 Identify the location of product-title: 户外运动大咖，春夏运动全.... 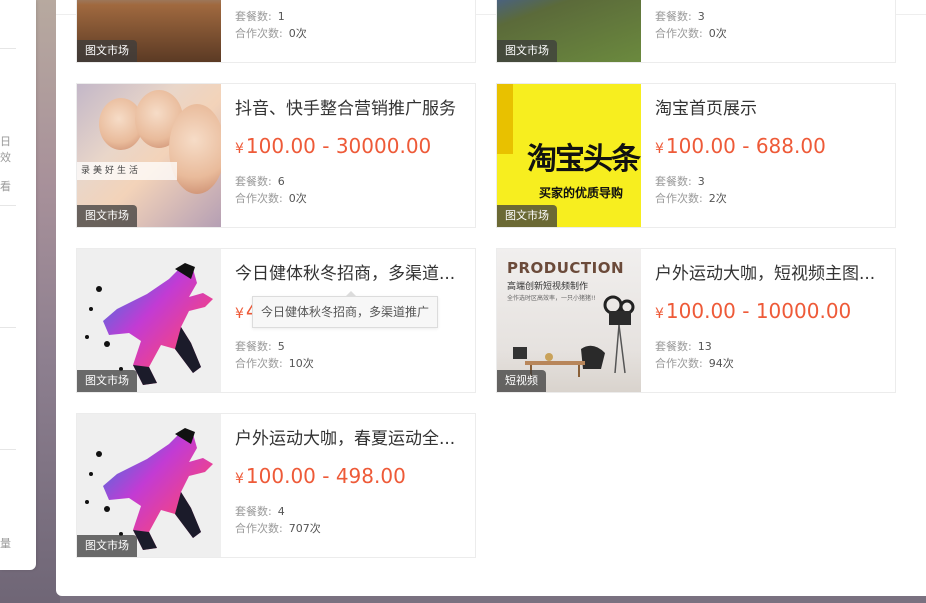
(353, 436).